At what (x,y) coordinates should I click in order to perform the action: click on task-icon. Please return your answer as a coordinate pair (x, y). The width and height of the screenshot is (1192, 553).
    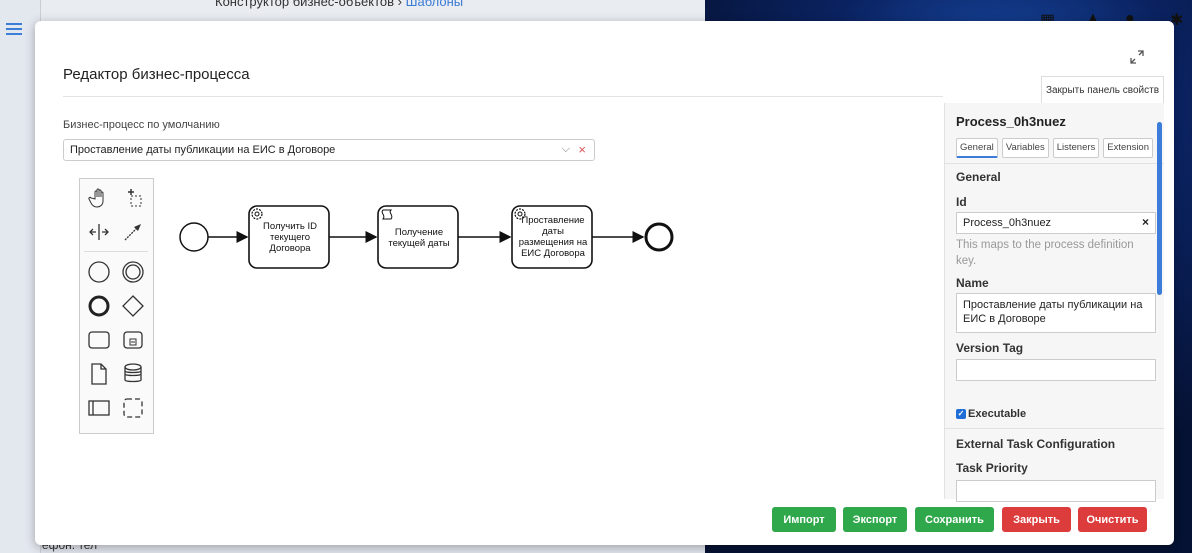
    Looking at the image, I should click on (99, 340).